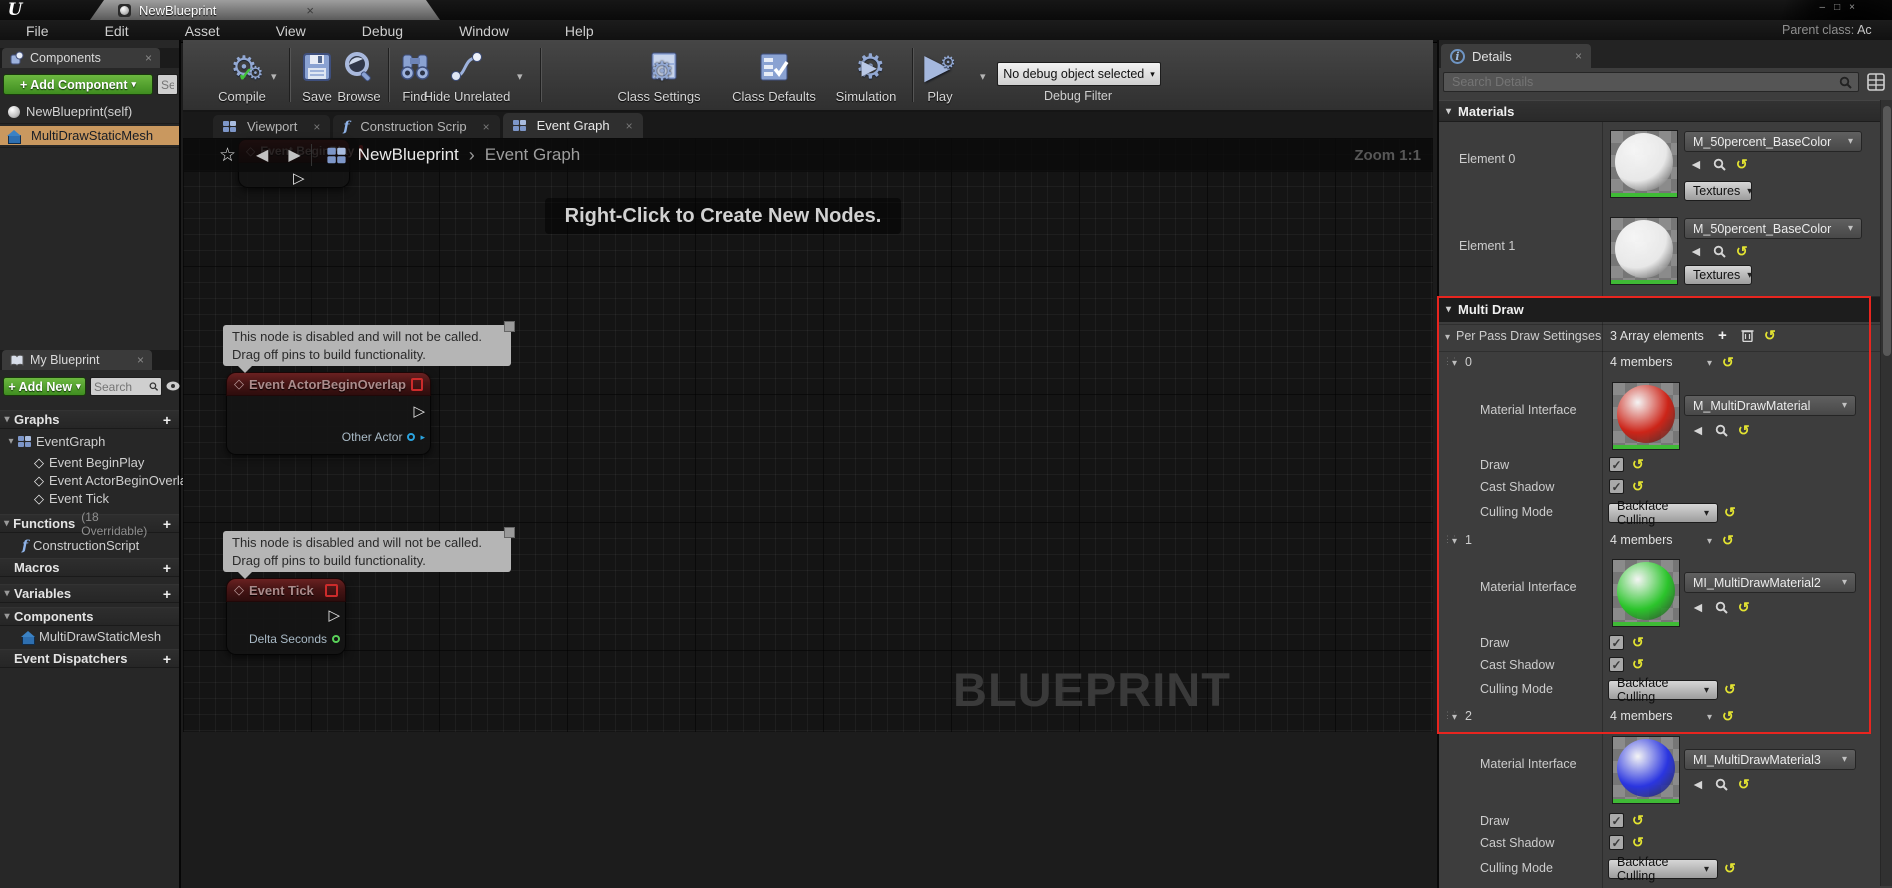 Image resolution: width=1892 pixels, height=888 pixels. Describe the element at coordinates (167, 420) in the screenshot. I see `add-graph-button: +` at that location.